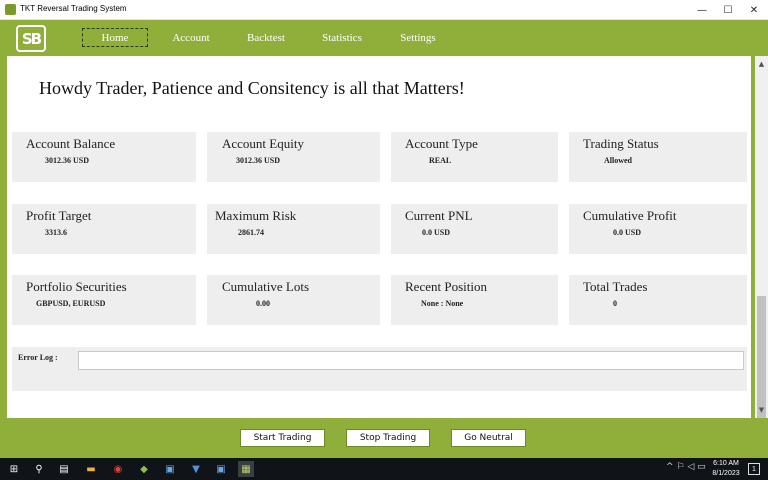 This screenshot has height=480, width=768. What do you see at coordinates (474, 157) in the screenshot?
I see `card-account-type: Account Type REAL` at bounding box center [474, 157].